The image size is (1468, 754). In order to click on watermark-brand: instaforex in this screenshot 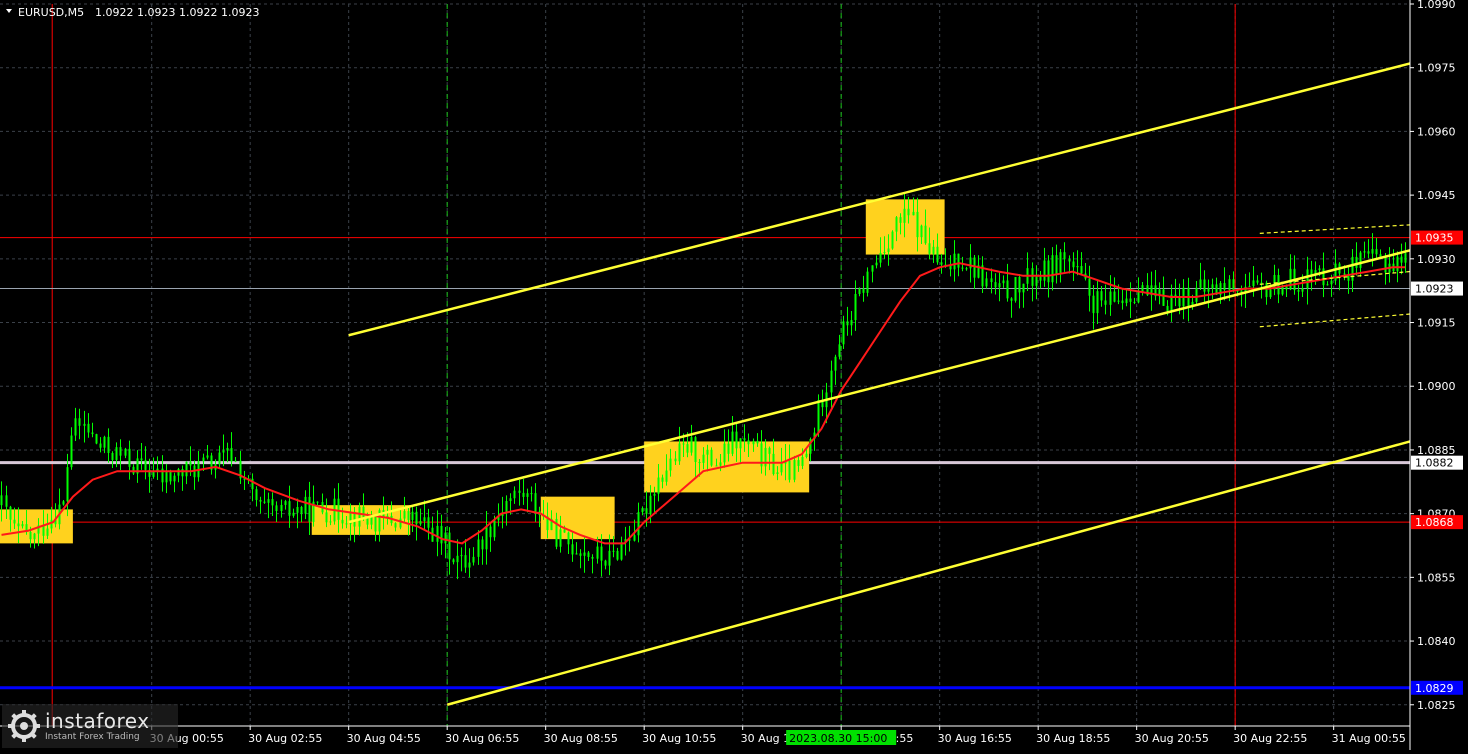, I will do `click(97, 720)`.